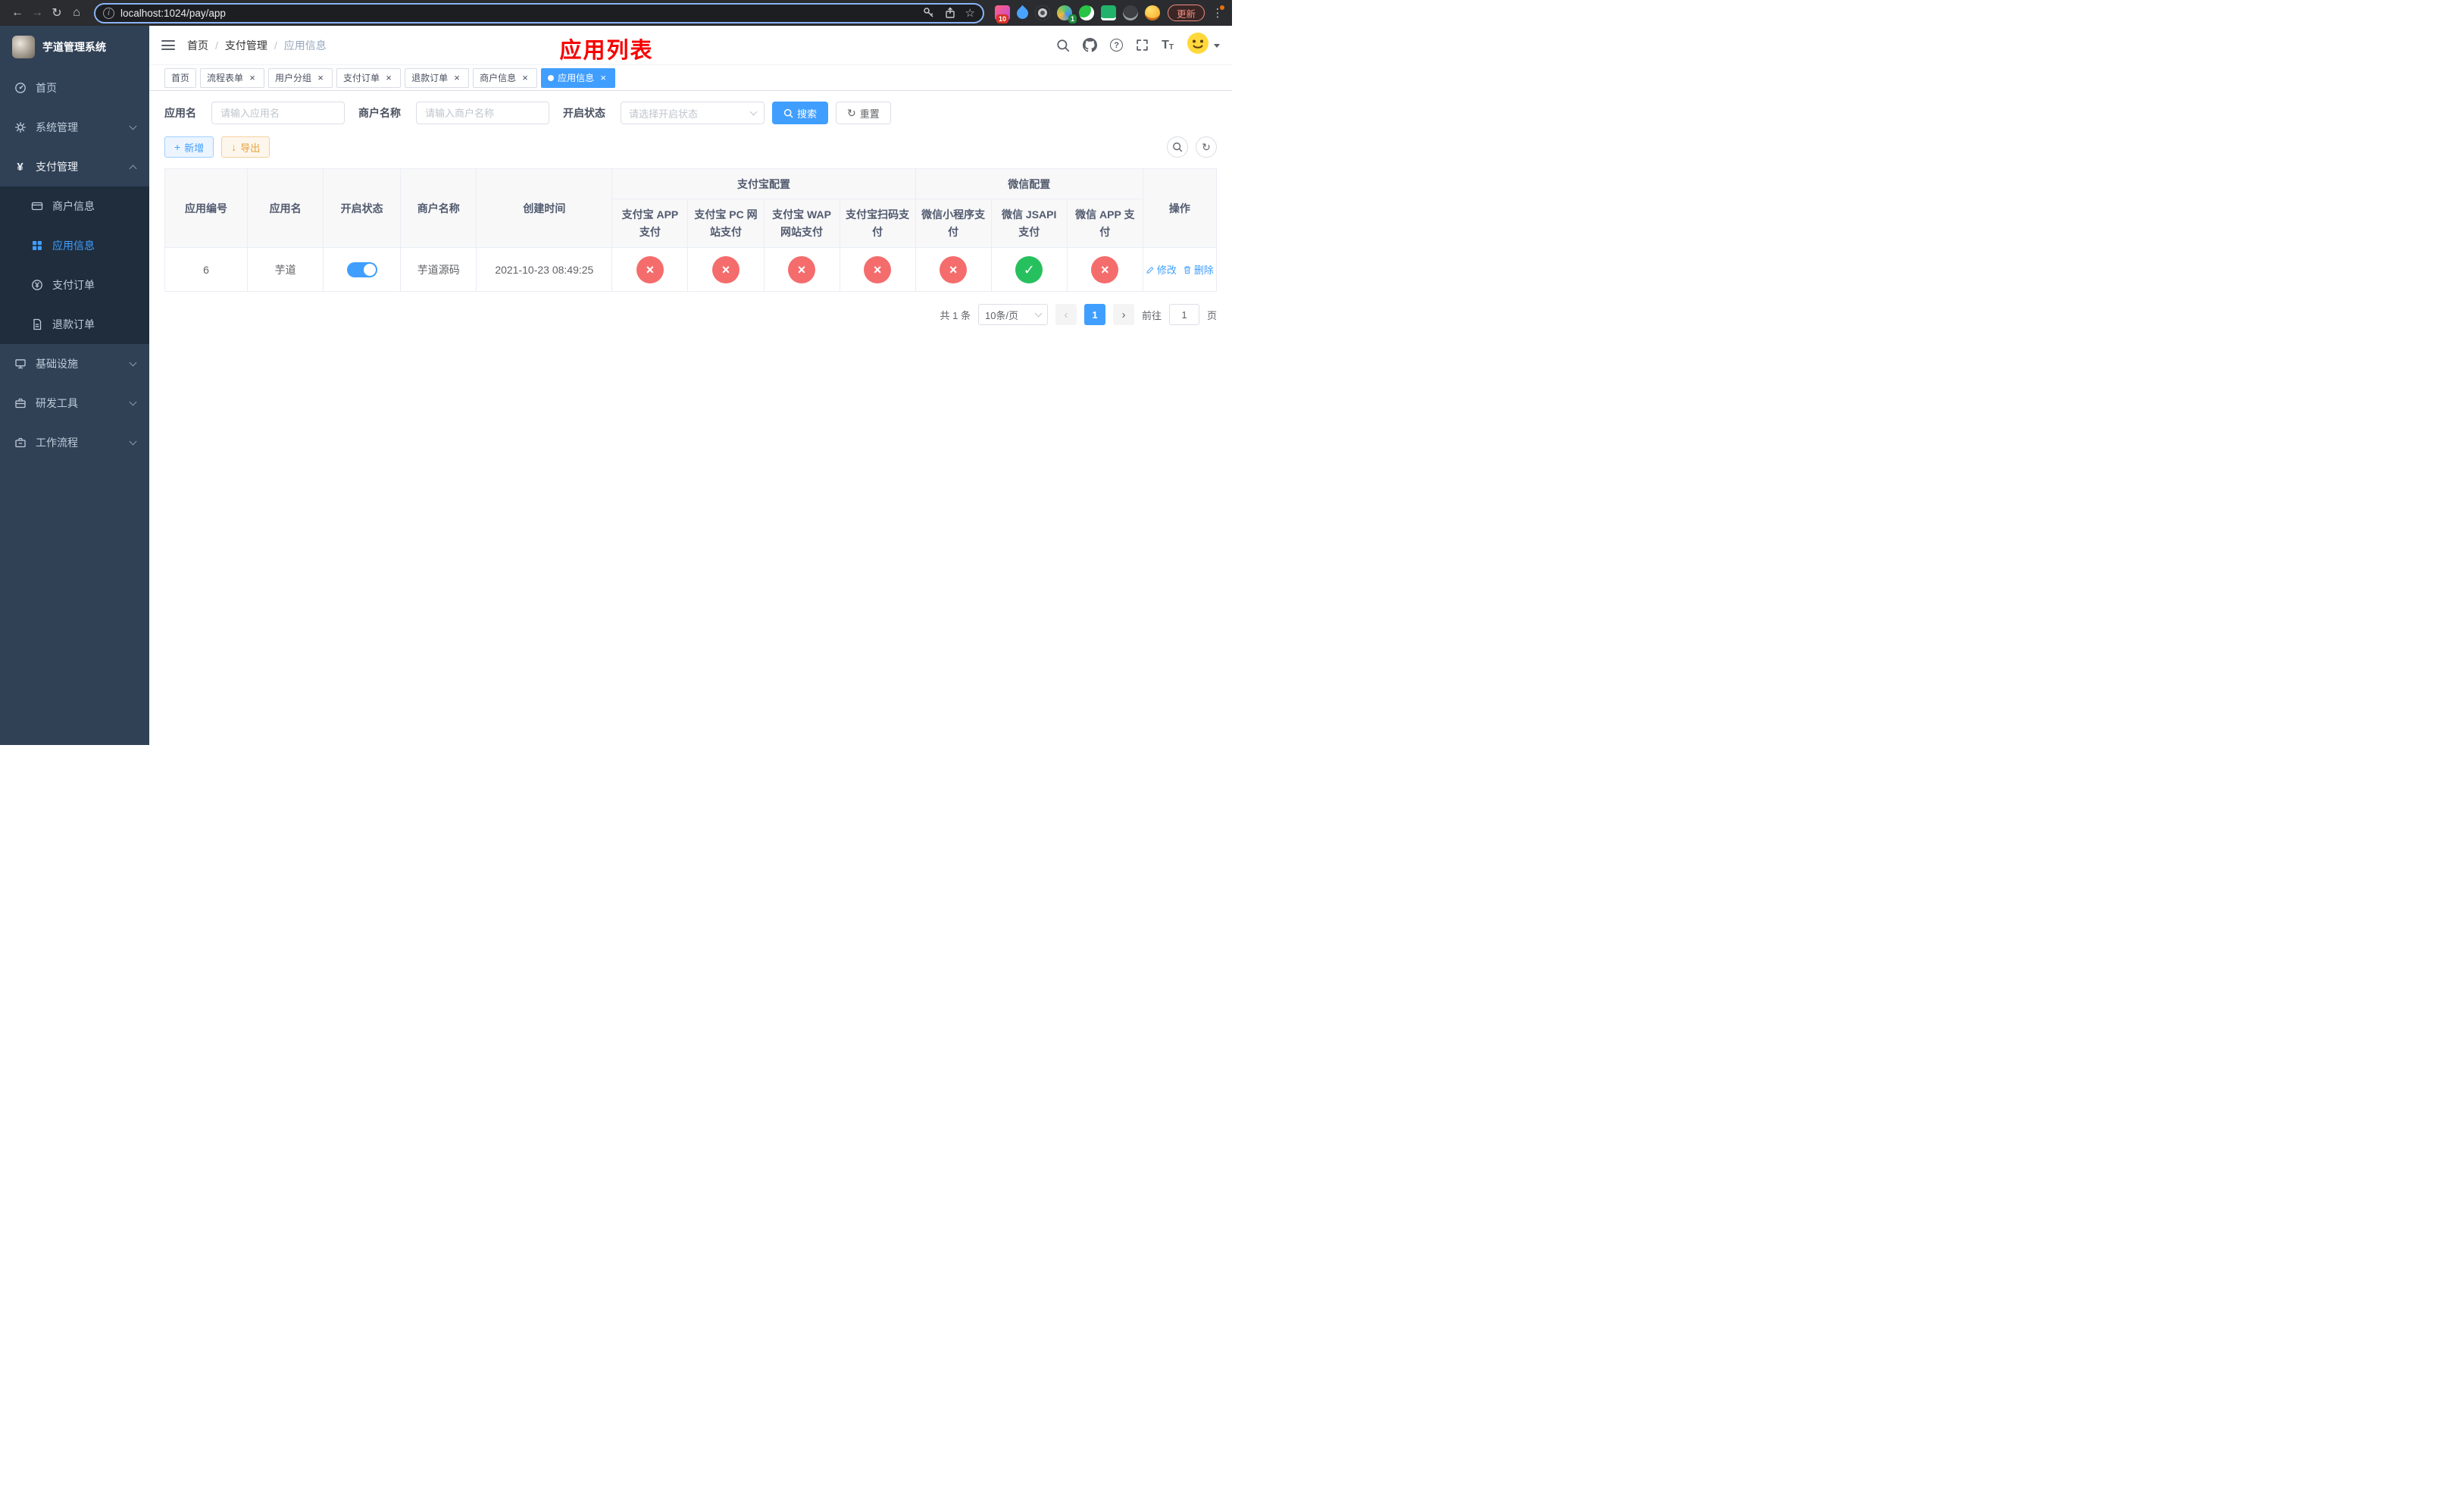 The width and height of the screenshot is (2464, 1490). Describe the element at coordinates (1183, 314) in the screenshot. I see `goto-page-input` at that location.